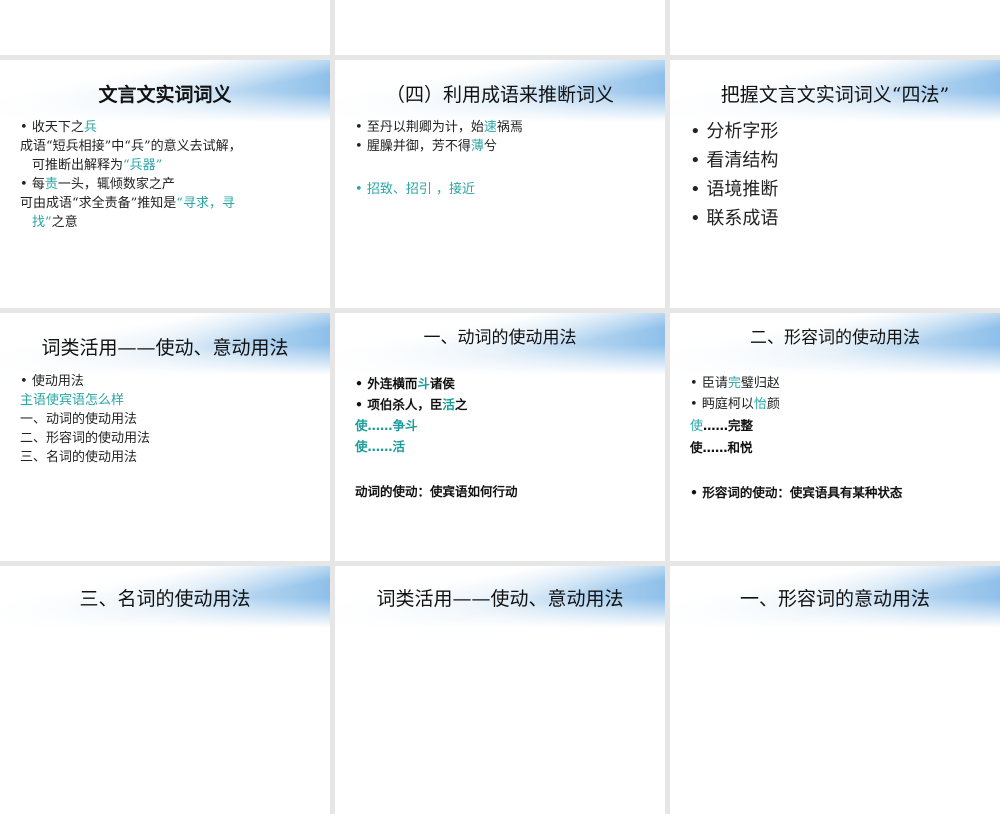 This screenshot has height=814, width=1000. I want to click on highlight: 责, so click(51, 184).